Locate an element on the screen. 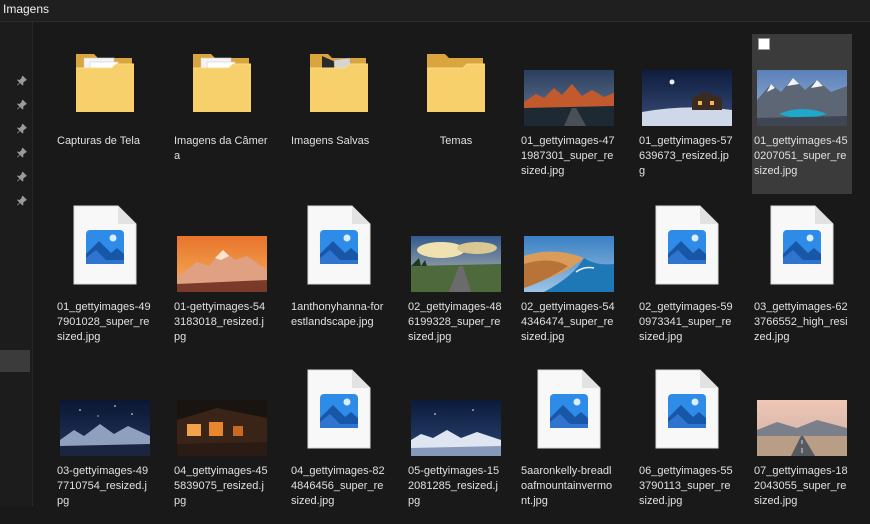 The height and width of the screenshot is (524, 870). file-item: 04_gettyimages-455839075_resized.jpg is located at coordinates (222, 444).